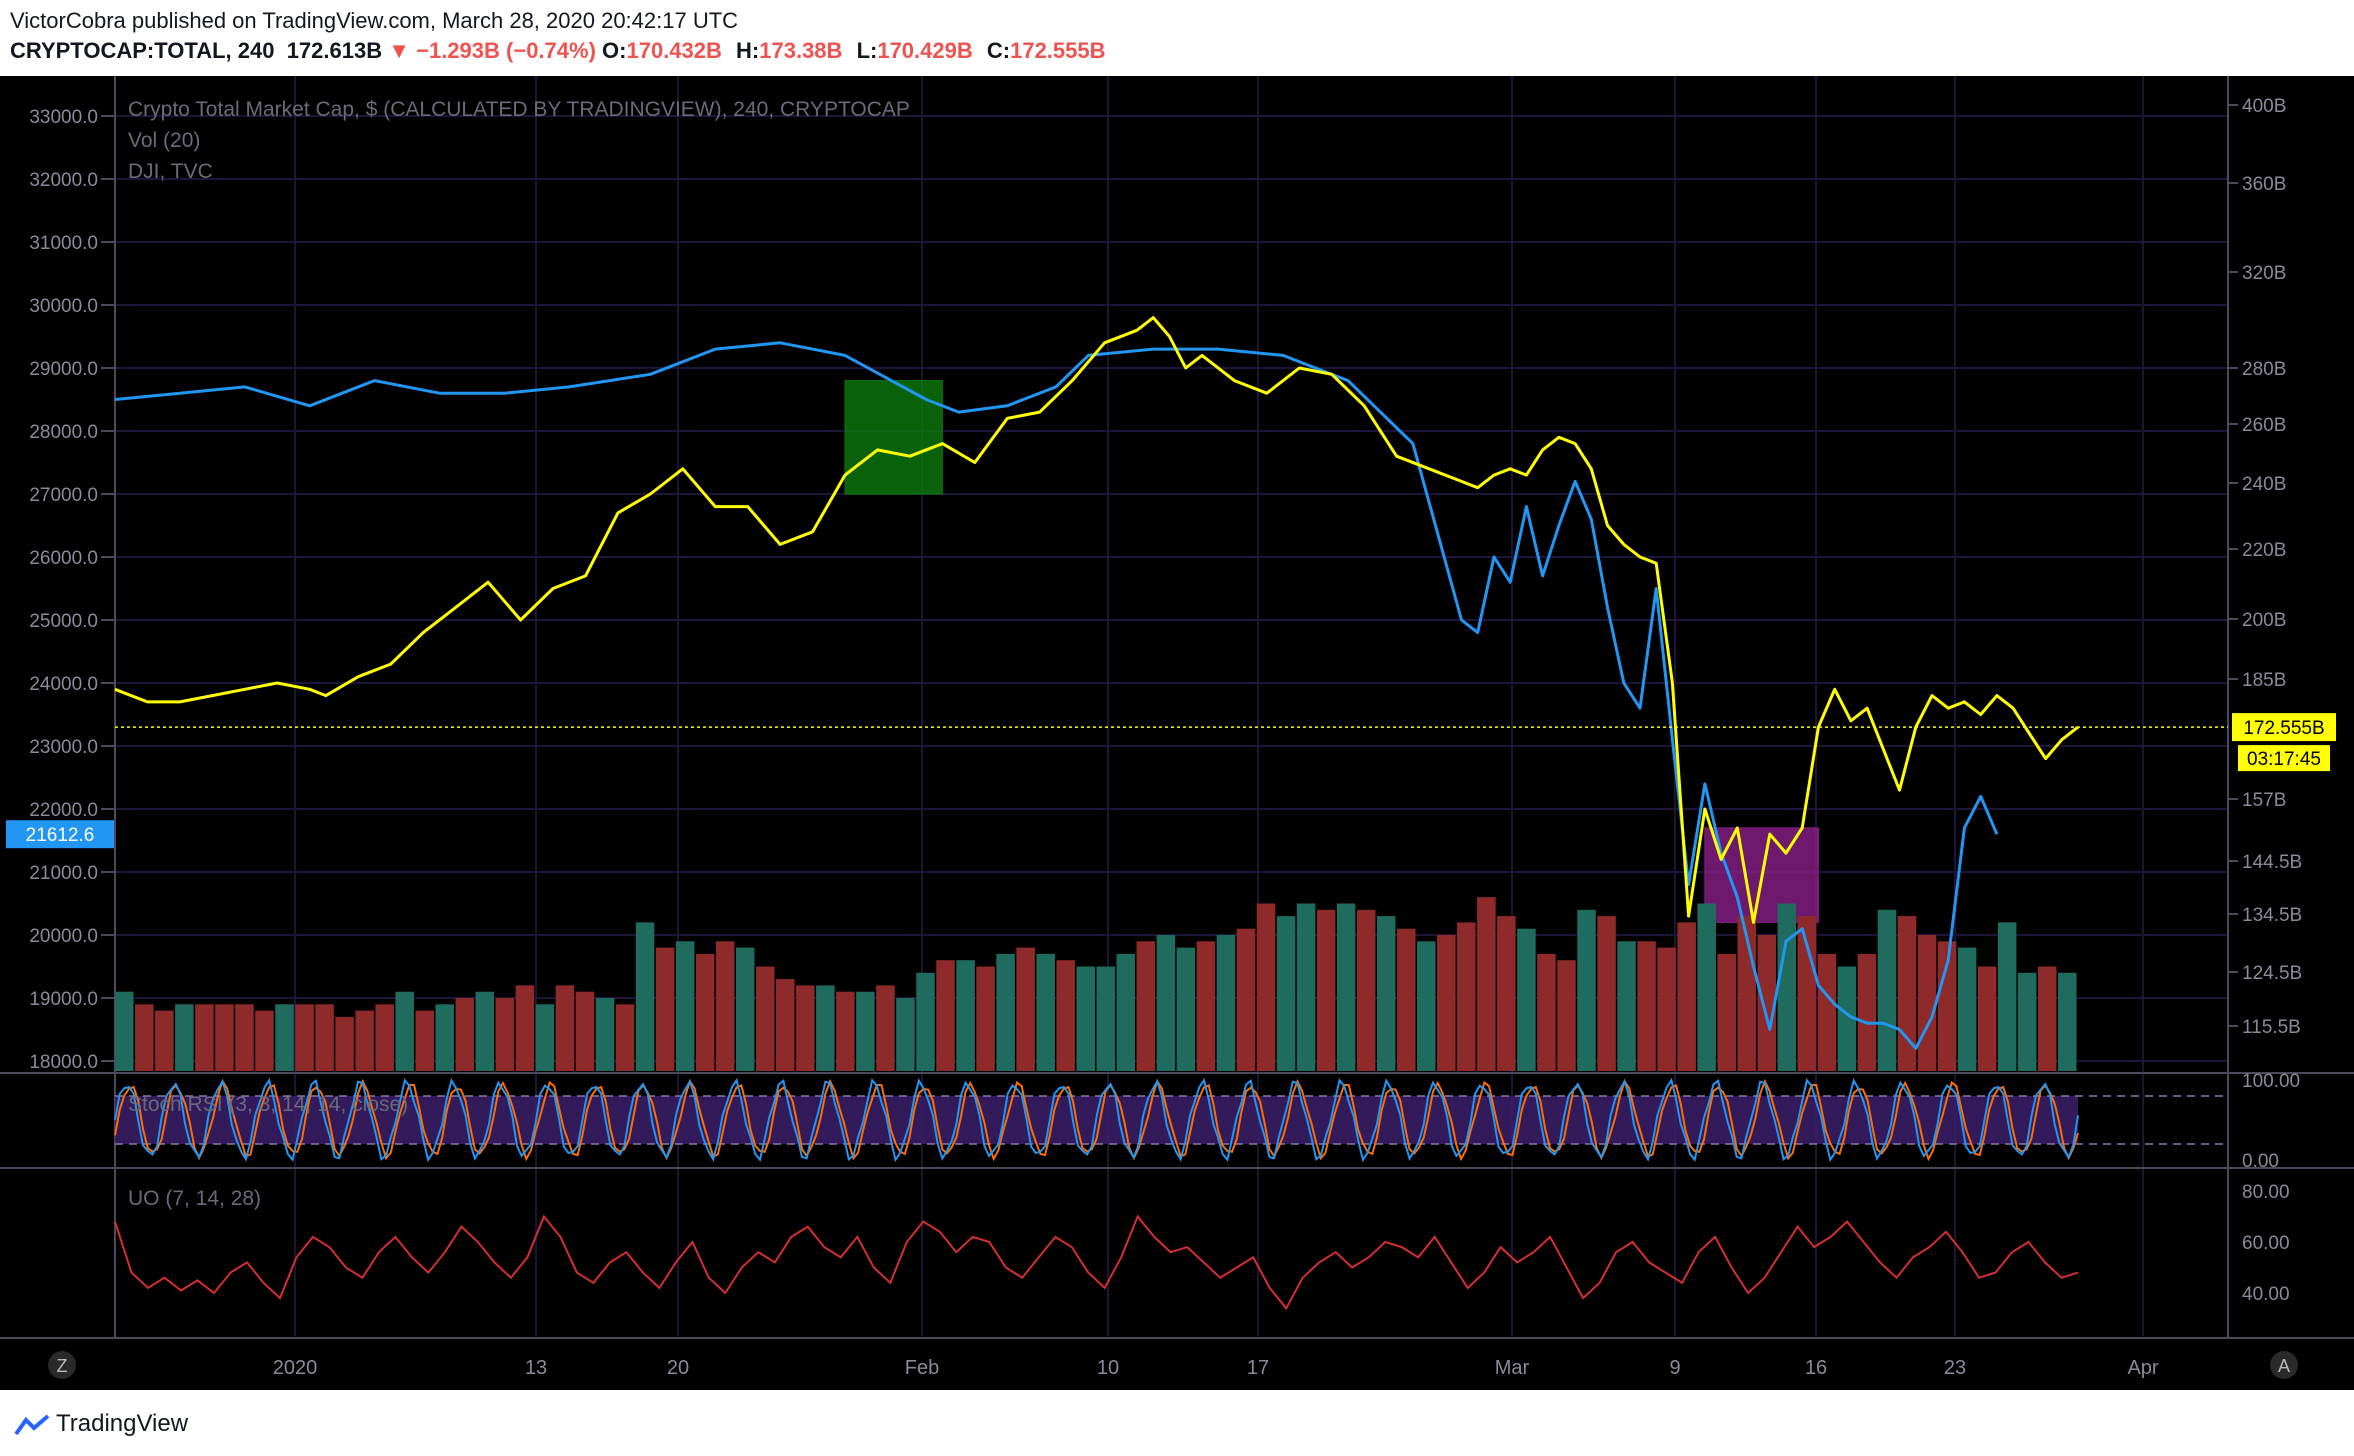 This screenshot has width=2354, height=1456. I want to click on time-axis-tick: 10, so click(1108, 1368).